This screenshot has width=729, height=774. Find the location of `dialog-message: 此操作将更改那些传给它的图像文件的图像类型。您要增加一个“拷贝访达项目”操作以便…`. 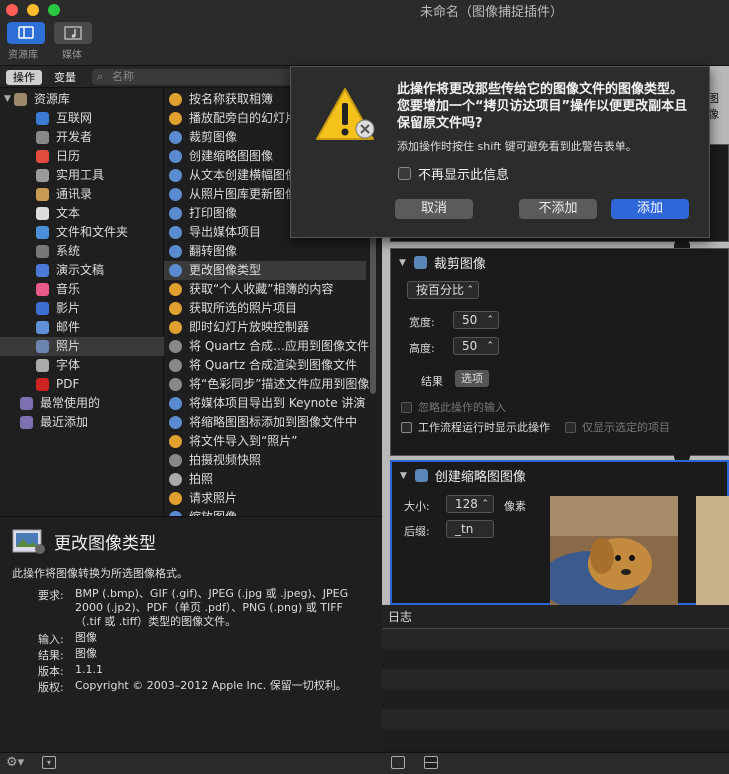

dialog-message: 此操作将更改那些传给它的图像文件的图像类型。您要增加一个“拷贝访达项目”操作以便… is located at coordinates (542, 106).